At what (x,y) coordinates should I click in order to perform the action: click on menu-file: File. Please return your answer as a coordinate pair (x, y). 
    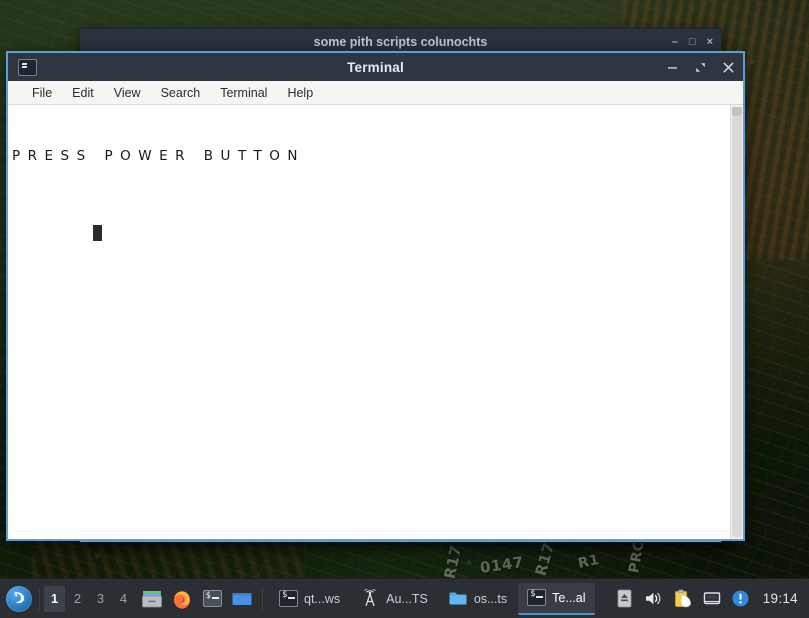
    Looking at the image, I should click on (42, 93).